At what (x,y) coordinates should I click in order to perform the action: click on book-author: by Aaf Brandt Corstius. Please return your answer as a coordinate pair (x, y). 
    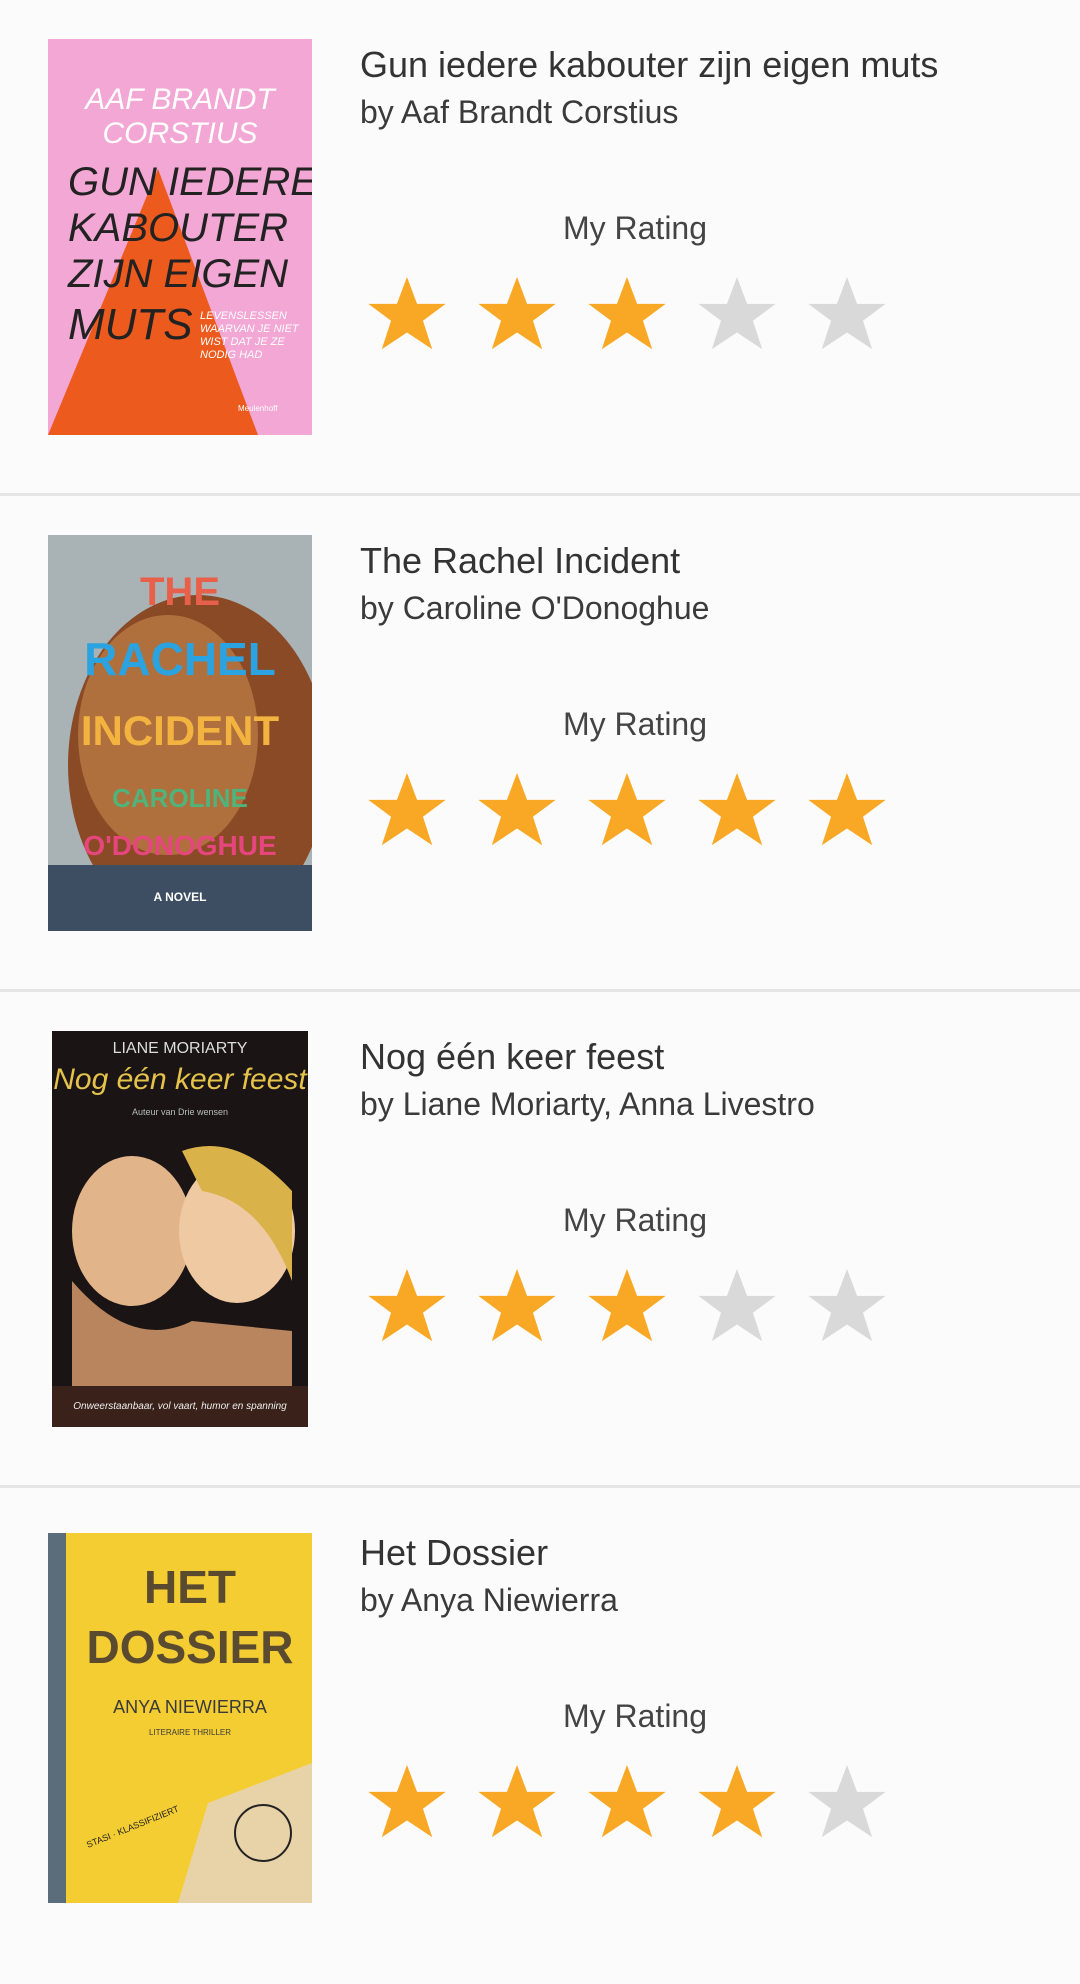
    Looking at the image, I should click on (519, 112).